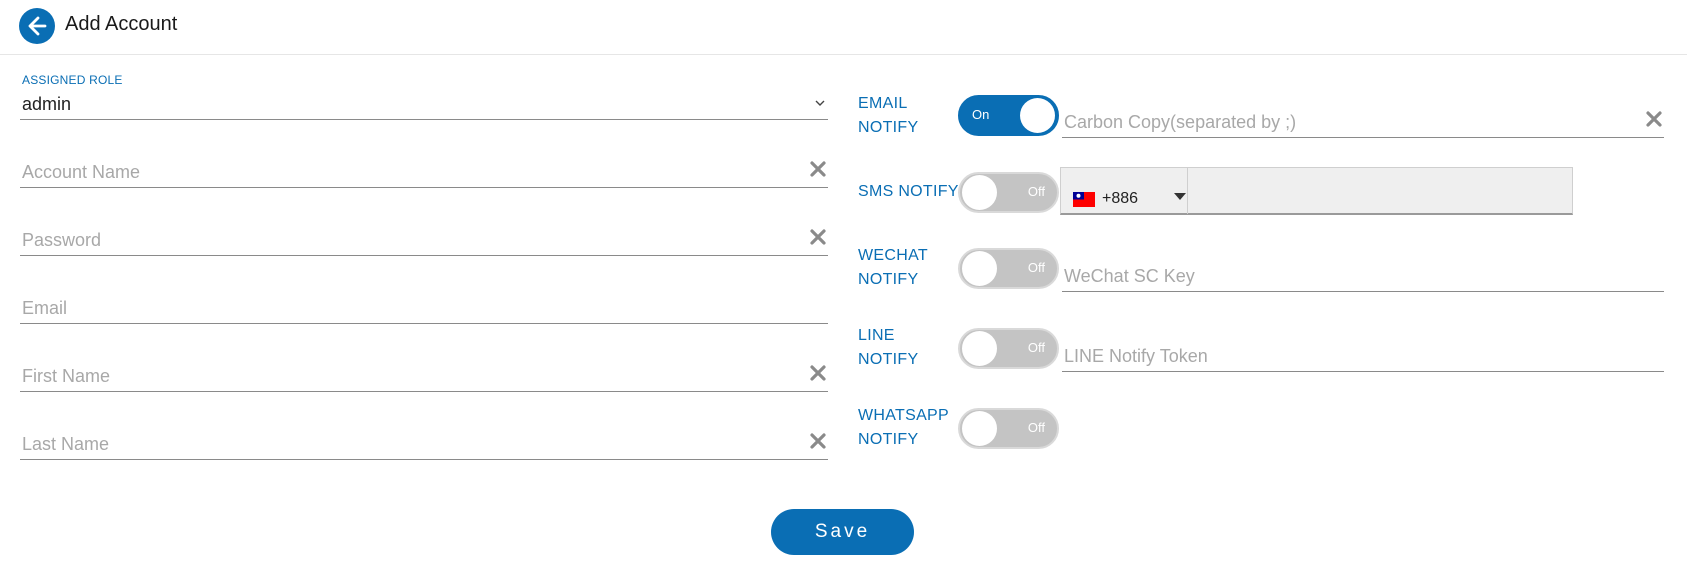 This screenshot has height=588, width=1687. Describe the element at coordinates (820, 103) in the screenshot. I see `chevron-down-icon` at that location.